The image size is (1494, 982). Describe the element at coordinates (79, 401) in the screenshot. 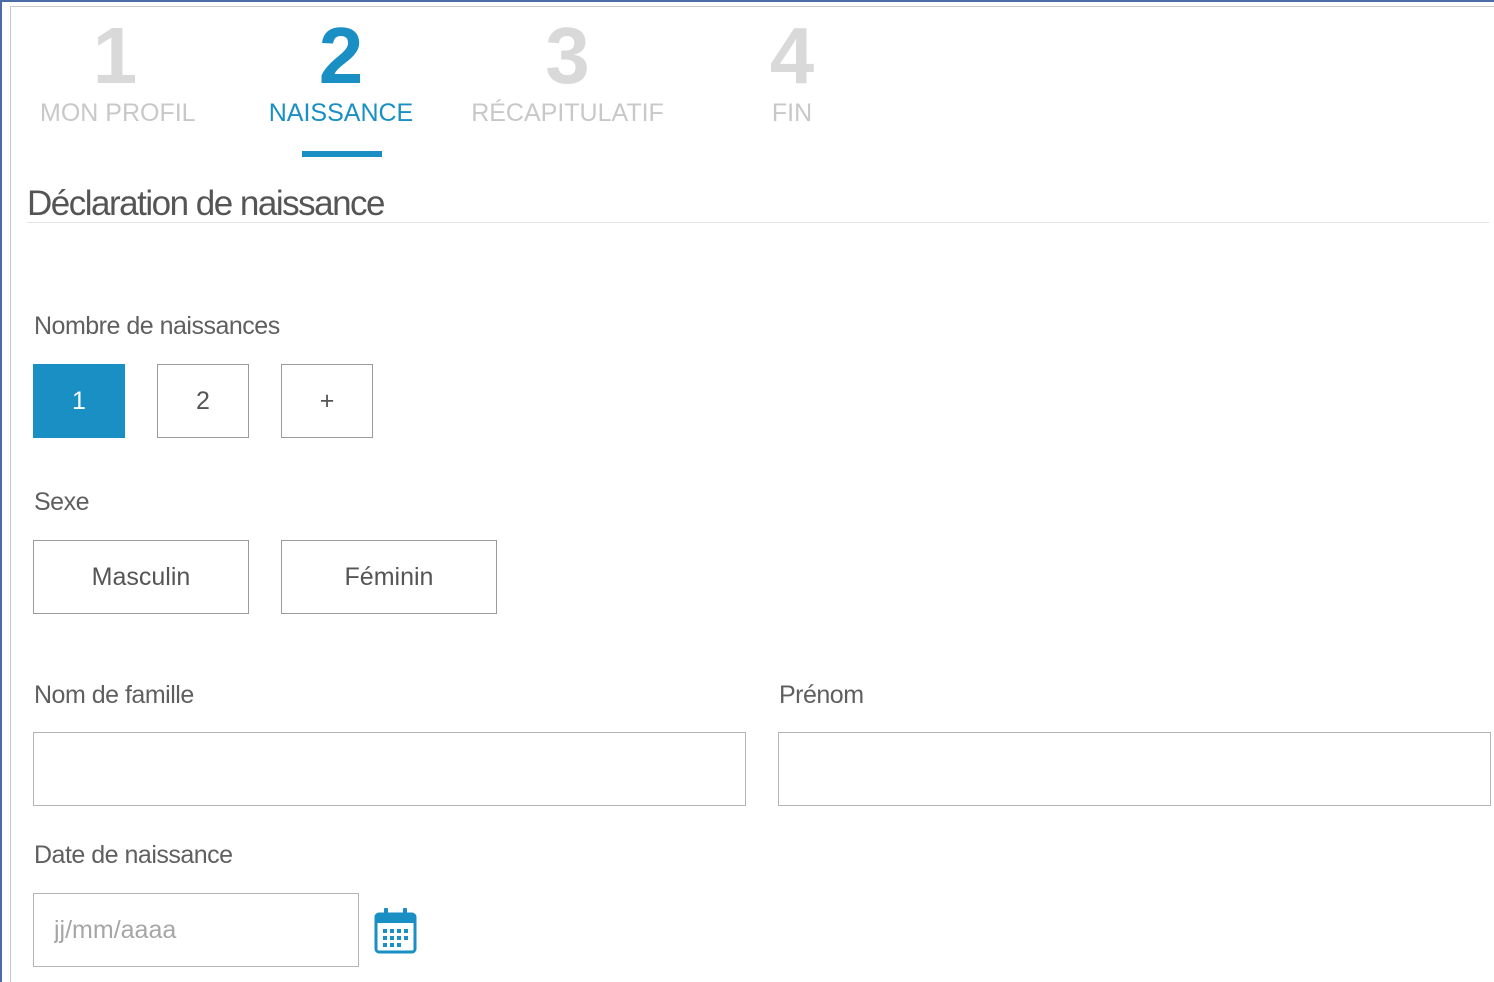

I see `births-count-1-button: 1` at that location.